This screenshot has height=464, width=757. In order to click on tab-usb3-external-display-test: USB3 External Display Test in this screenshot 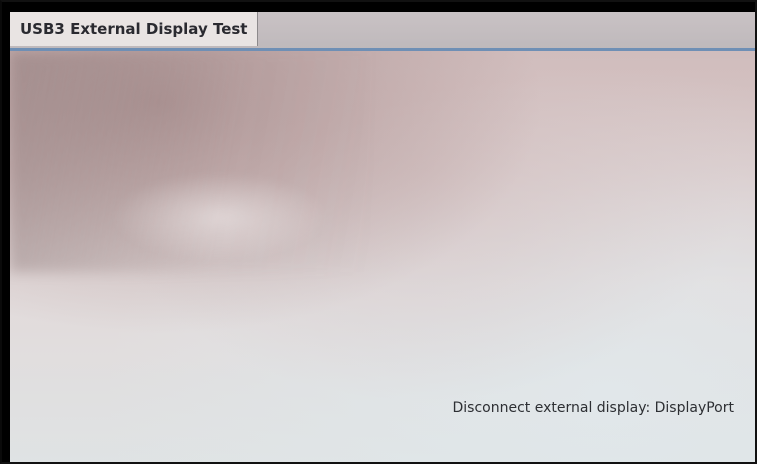, I will do `click(134, 29)`.